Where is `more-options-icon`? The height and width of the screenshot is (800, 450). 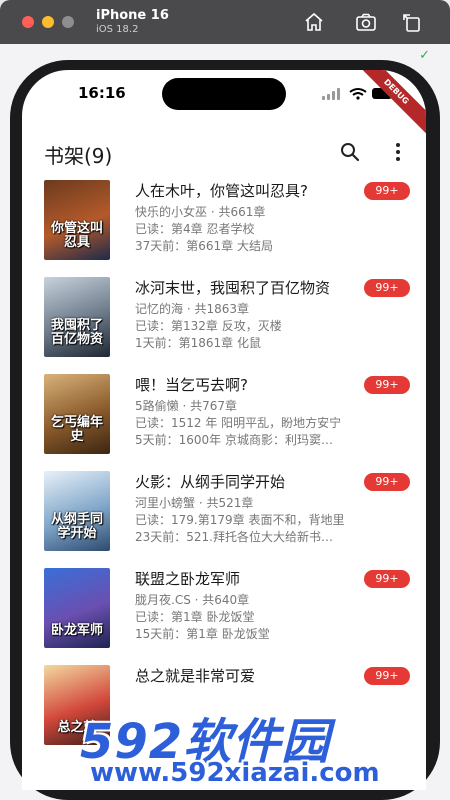 more-options-icon is located at coordinates (398, 152).